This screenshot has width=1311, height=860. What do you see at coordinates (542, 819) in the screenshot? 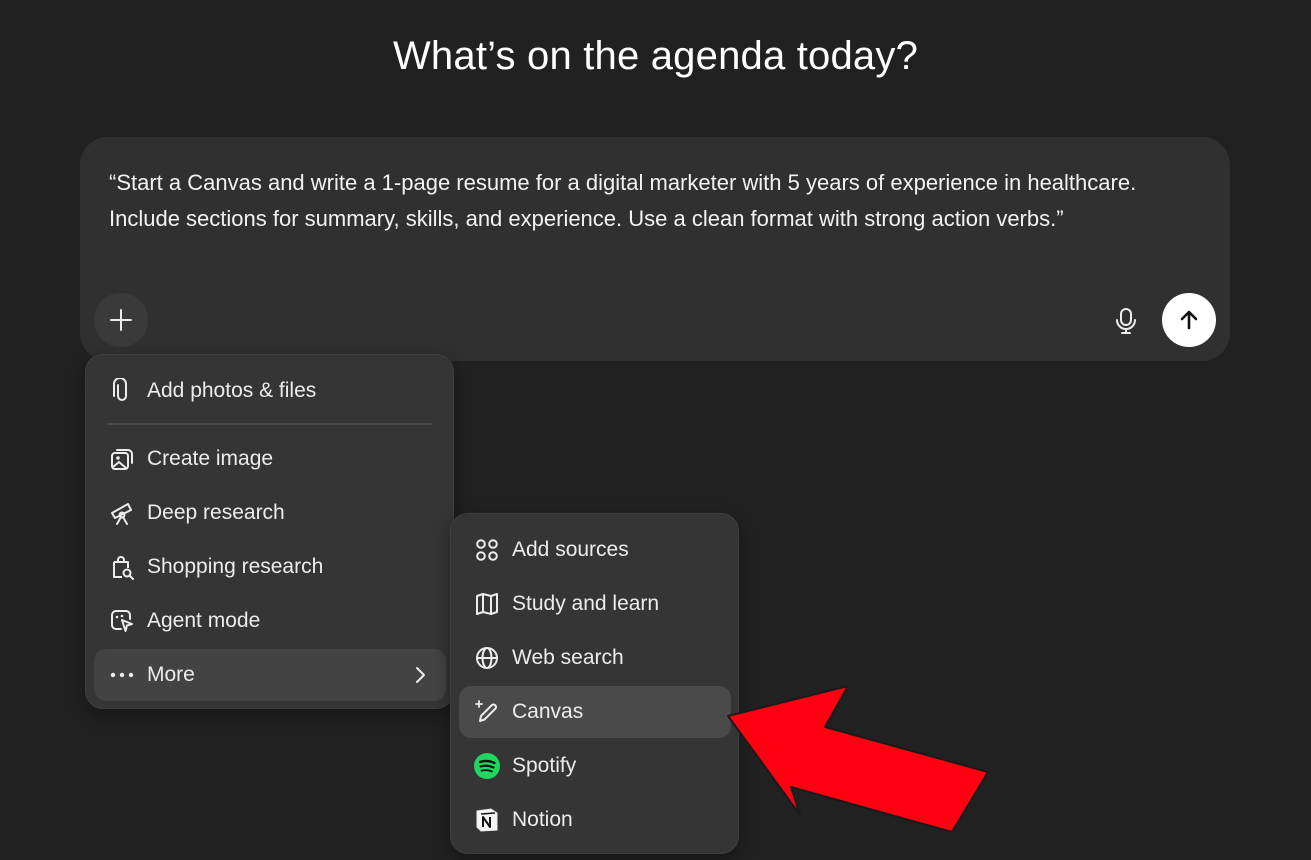
I see `submenu-item-label: Notion` at bounding box center [542, 819].